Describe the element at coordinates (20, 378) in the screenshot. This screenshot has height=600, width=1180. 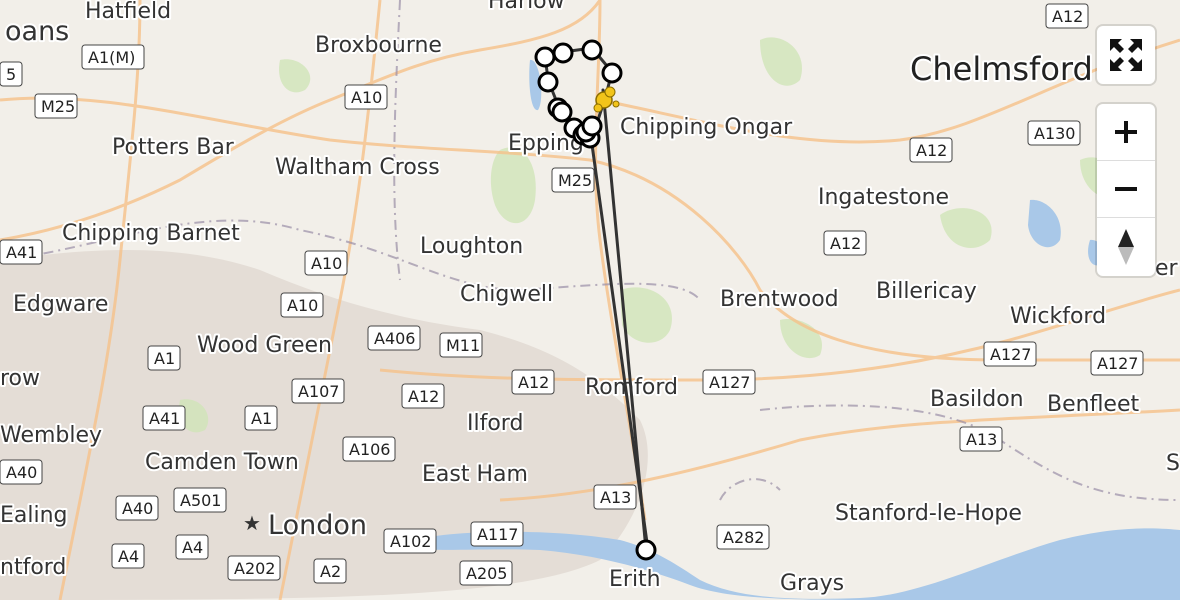
I see `place-label: row` at that location.